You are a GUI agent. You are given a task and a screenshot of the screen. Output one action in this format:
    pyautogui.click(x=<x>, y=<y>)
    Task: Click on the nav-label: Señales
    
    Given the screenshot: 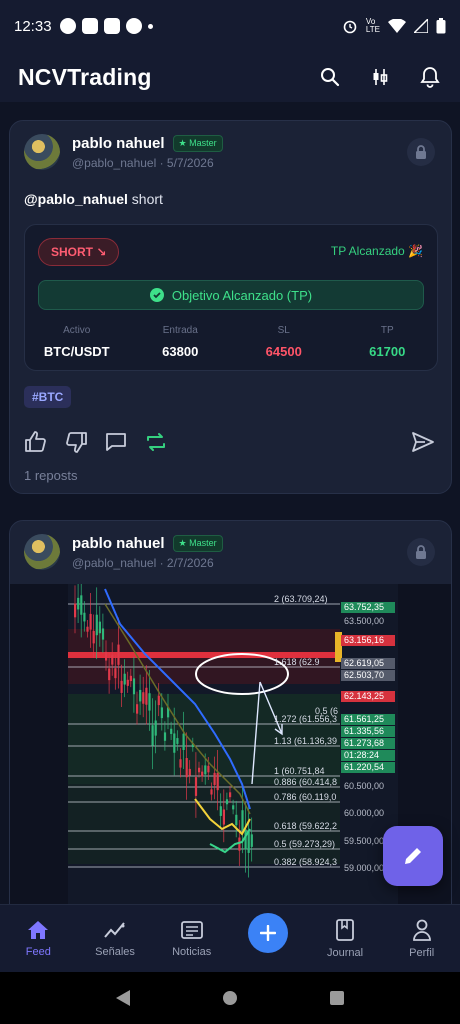 What is the action you would take?
    pyautogui.click(x=115, y=951)
    